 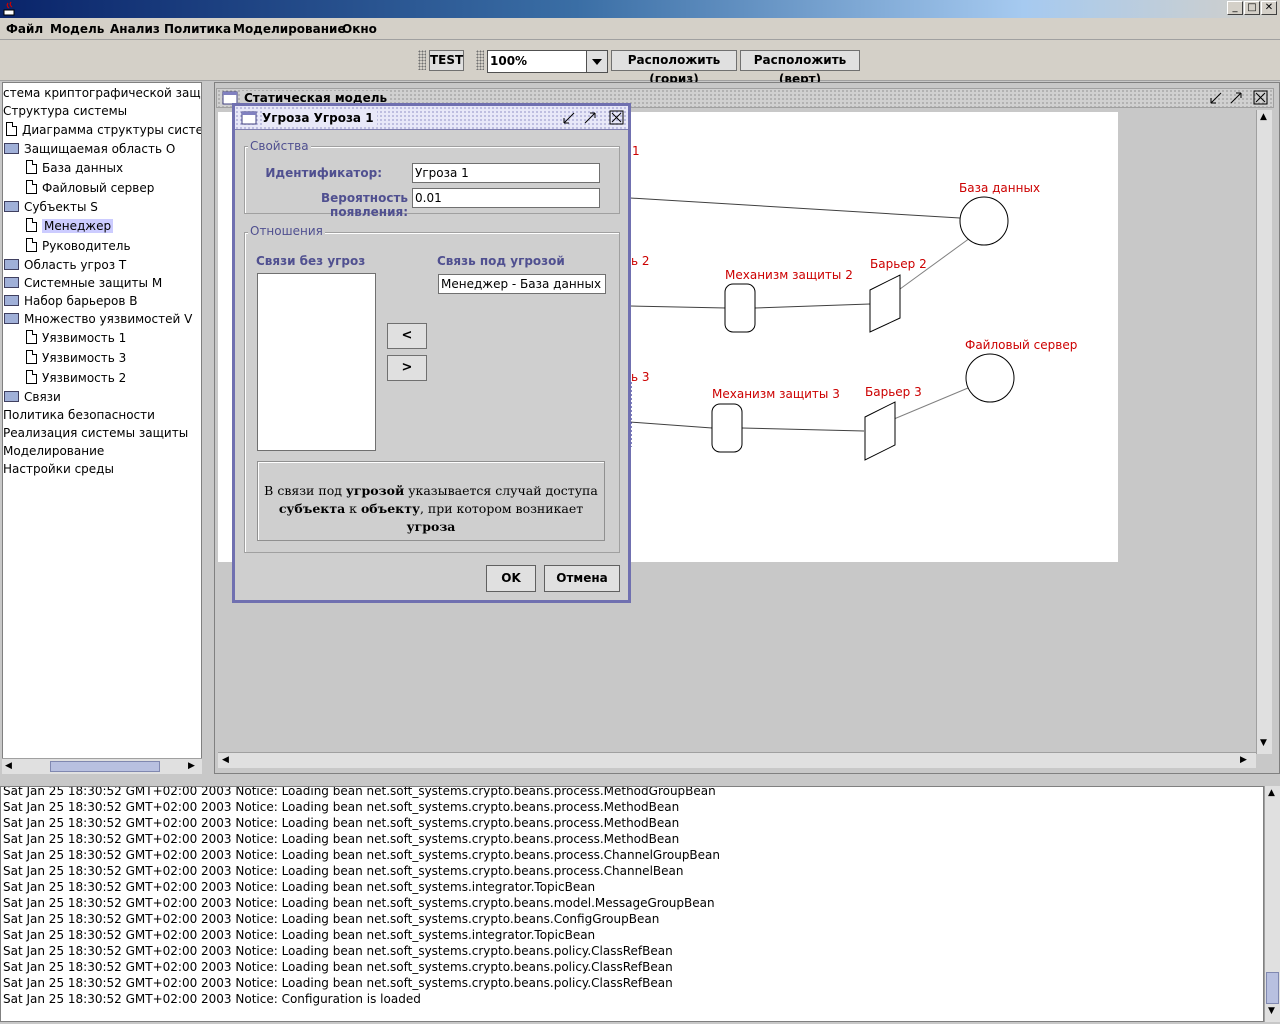 I want to click on zoom-combo-field: 100%, so click(x=537, y=61).